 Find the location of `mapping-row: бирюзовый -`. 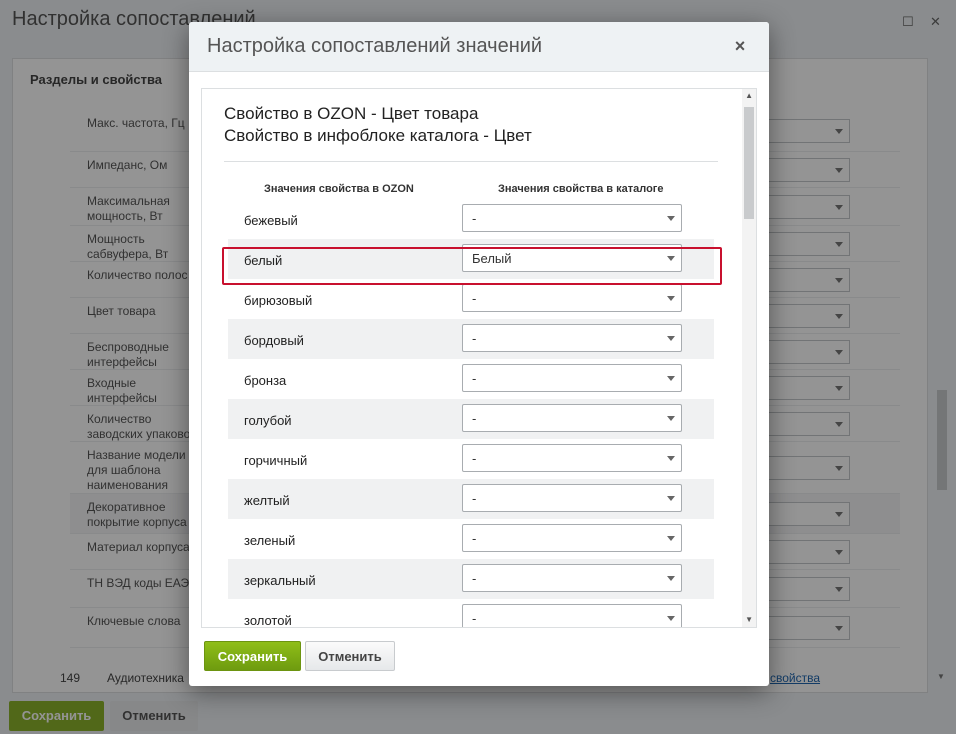

mapping-row: бирюзовый - is located at coordinates (471, 299).